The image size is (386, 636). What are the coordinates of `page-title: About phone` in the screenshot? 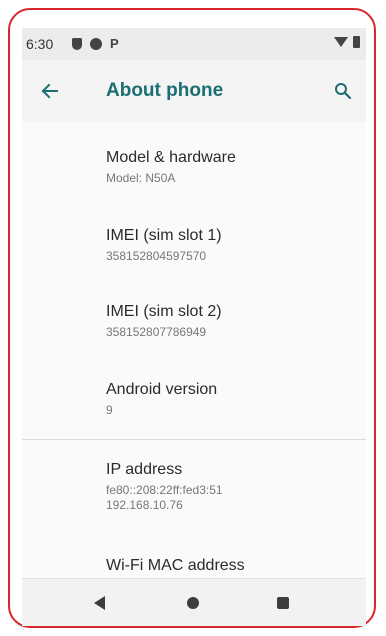 It's located at (165, 90).